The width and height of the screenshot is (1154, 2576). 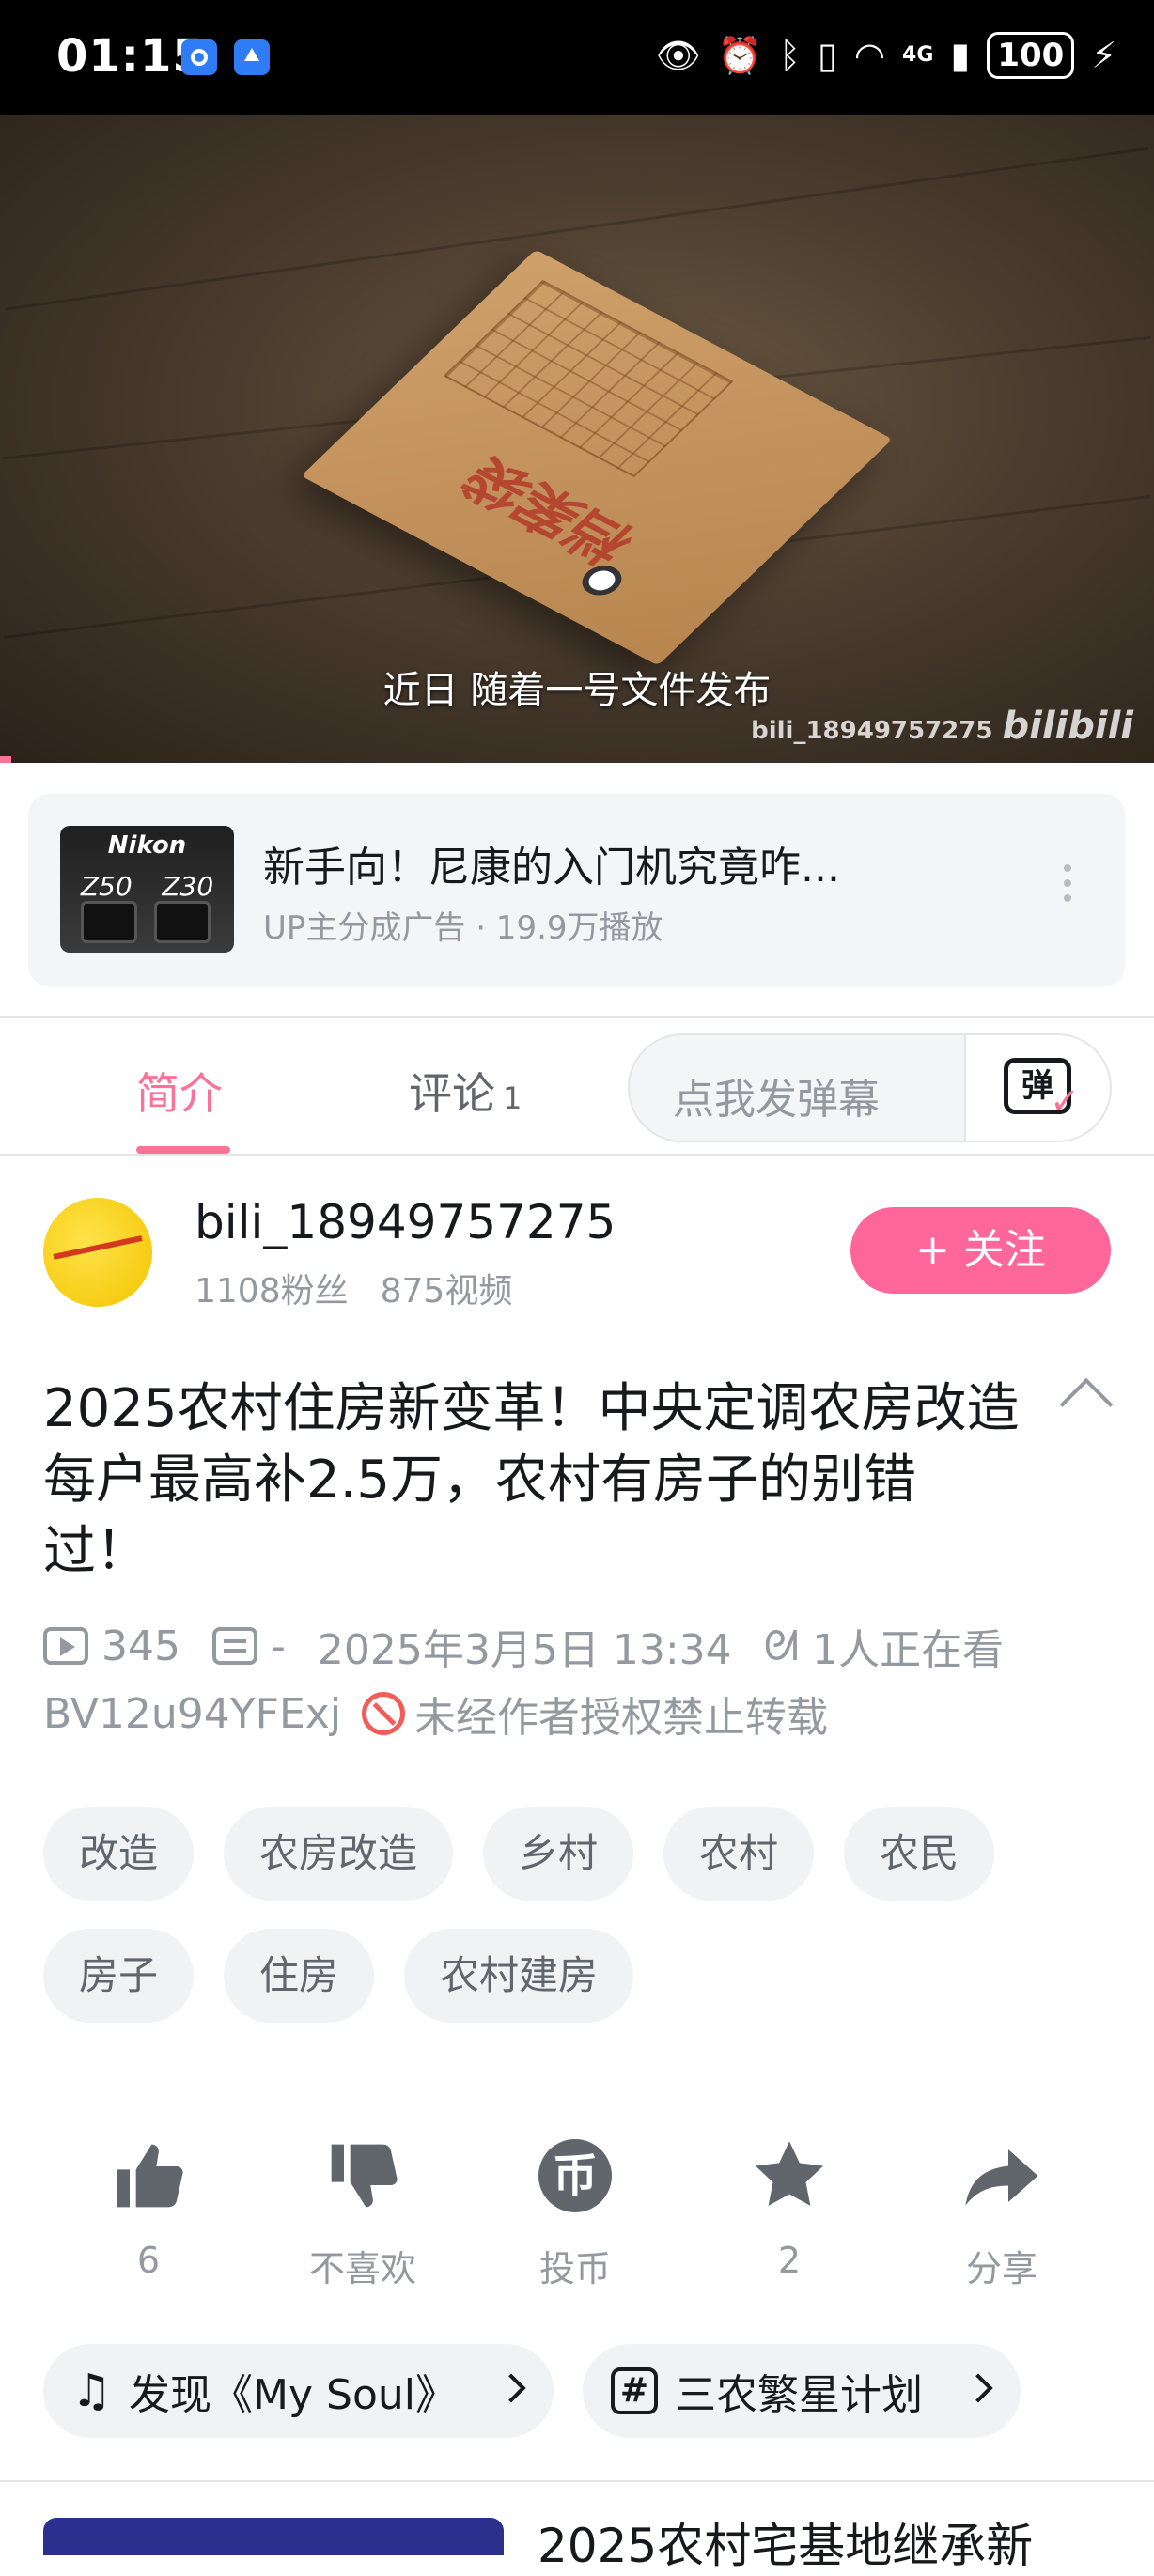 What do you see at coordinates (272, 1291) in the screenshot?
I see `fans-count: 1108粉丝` at bounding box center [272, 1291].